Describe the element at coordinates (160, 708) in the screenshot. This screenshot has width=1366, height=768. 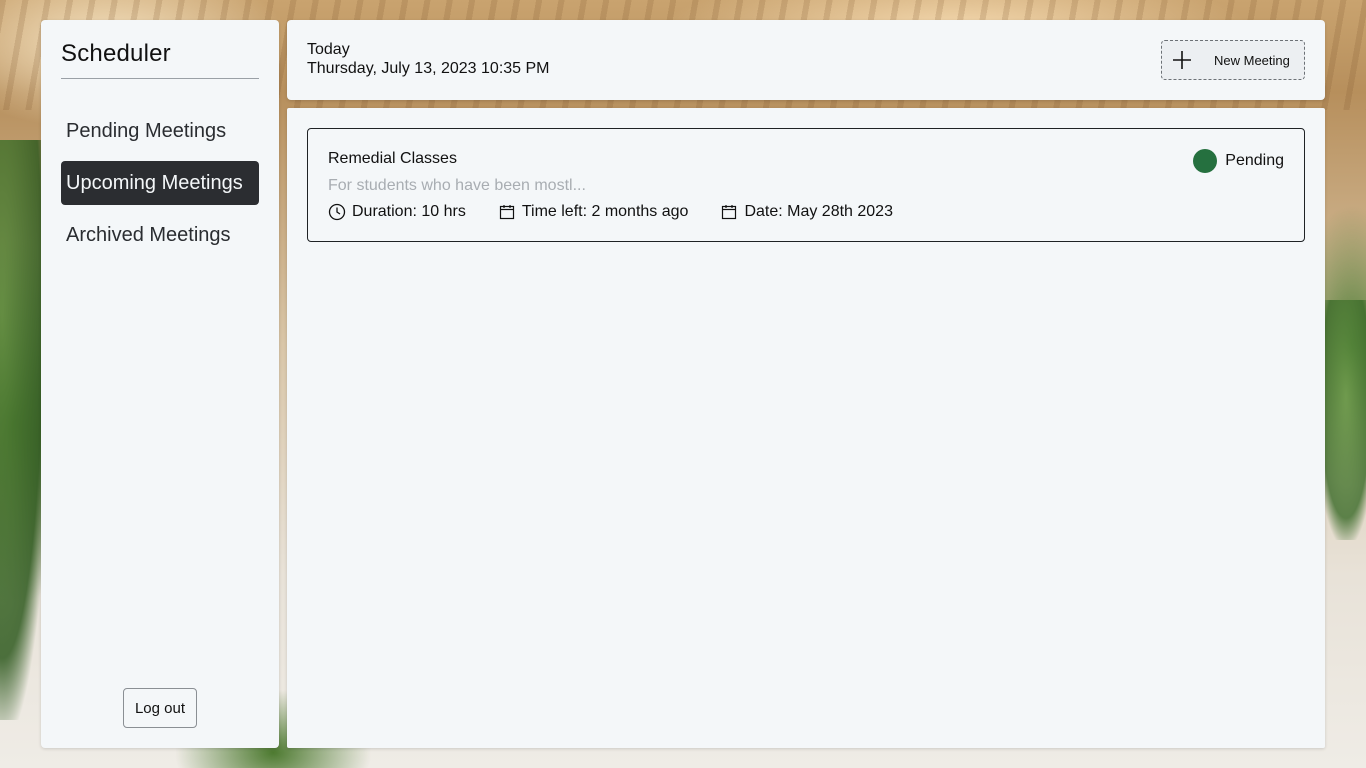
I see `logout-button: Log out` at that location.